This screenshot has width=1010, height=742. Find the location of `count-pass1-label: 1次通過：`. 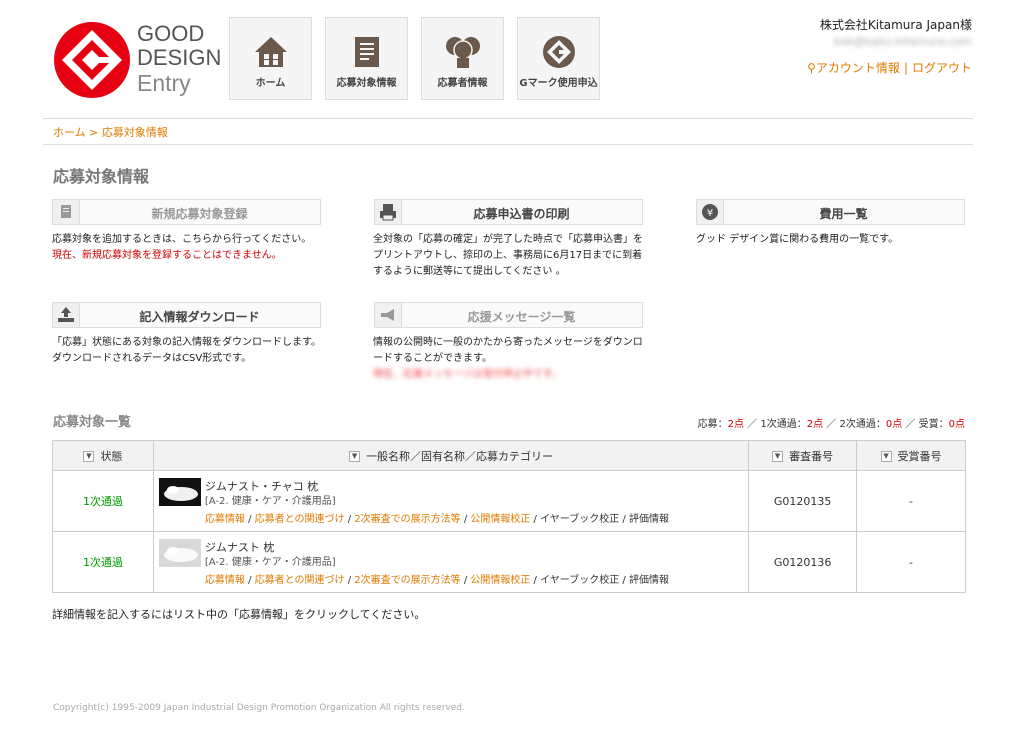

count-pass1-label: 1次通過： is located at coordinates (783, 424).